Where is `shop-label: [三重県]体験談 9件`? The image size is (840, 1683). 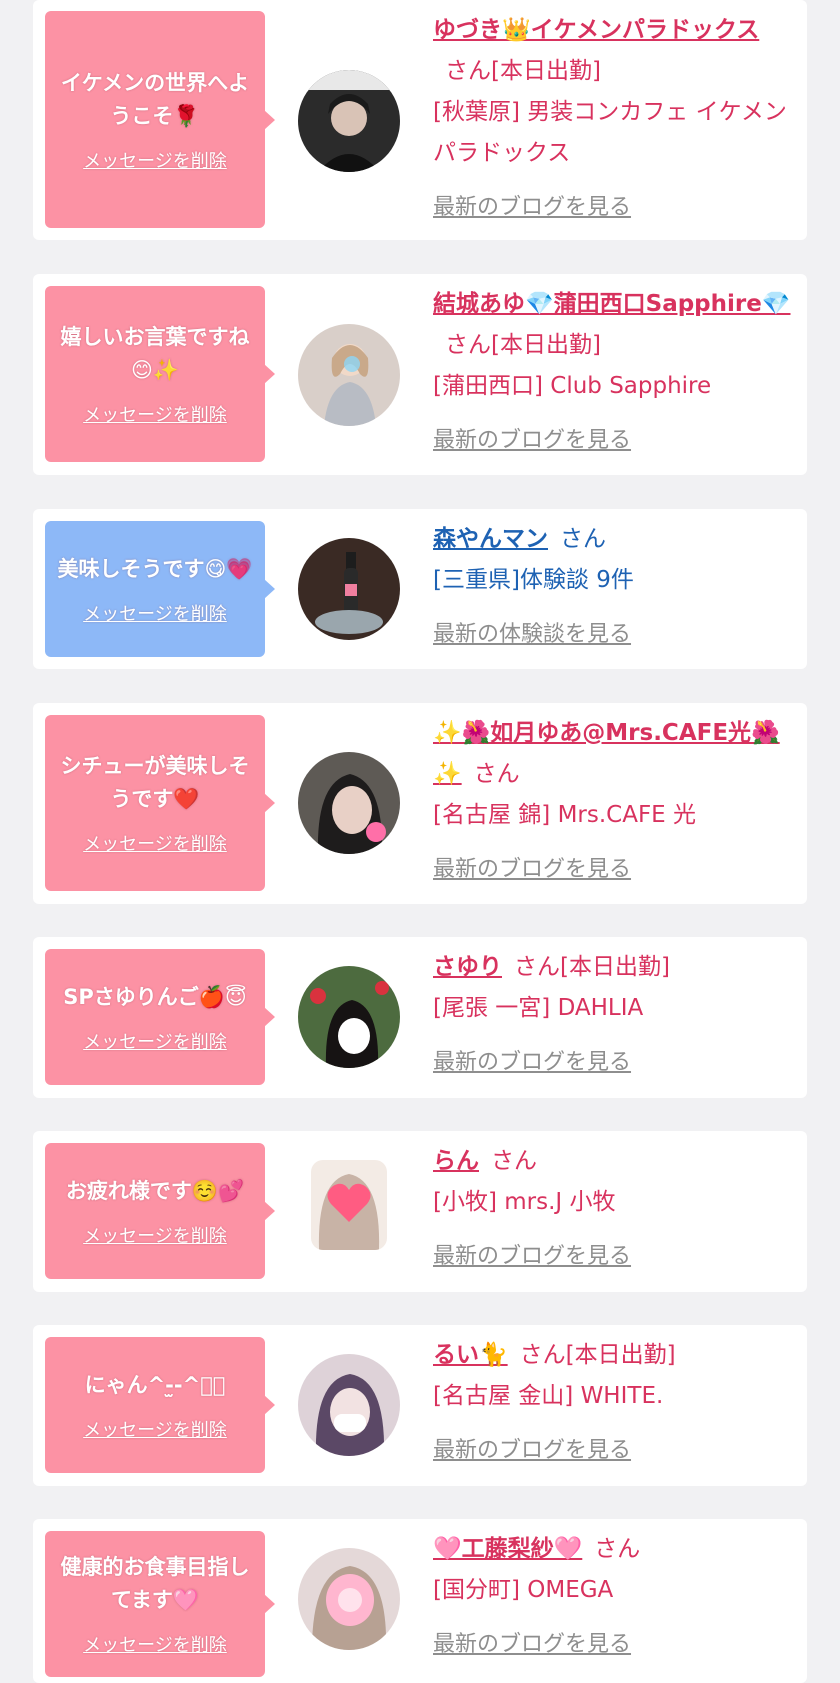 shop-label: [三重県]体験談 9件 is located at coordinates (533, 580).